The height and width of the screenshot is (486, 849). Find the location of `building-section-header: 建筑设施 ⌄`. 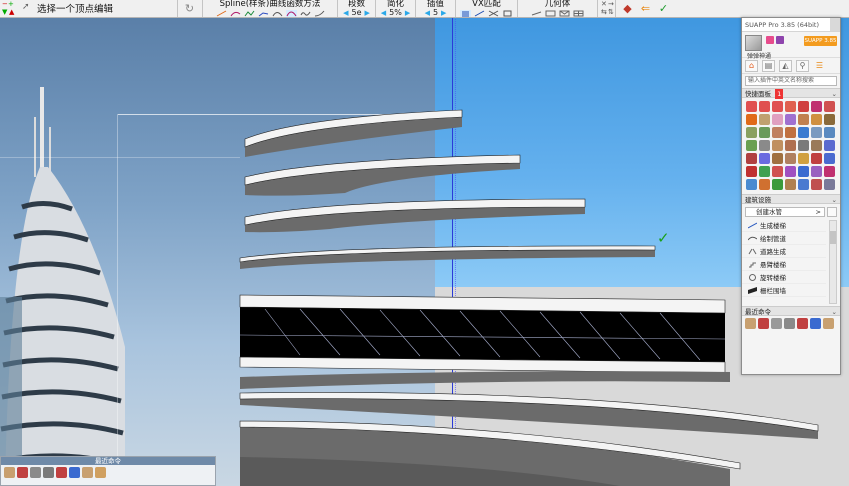

building-section-header: 建筑设施 ⌄ is located at coordinates (791, 199).